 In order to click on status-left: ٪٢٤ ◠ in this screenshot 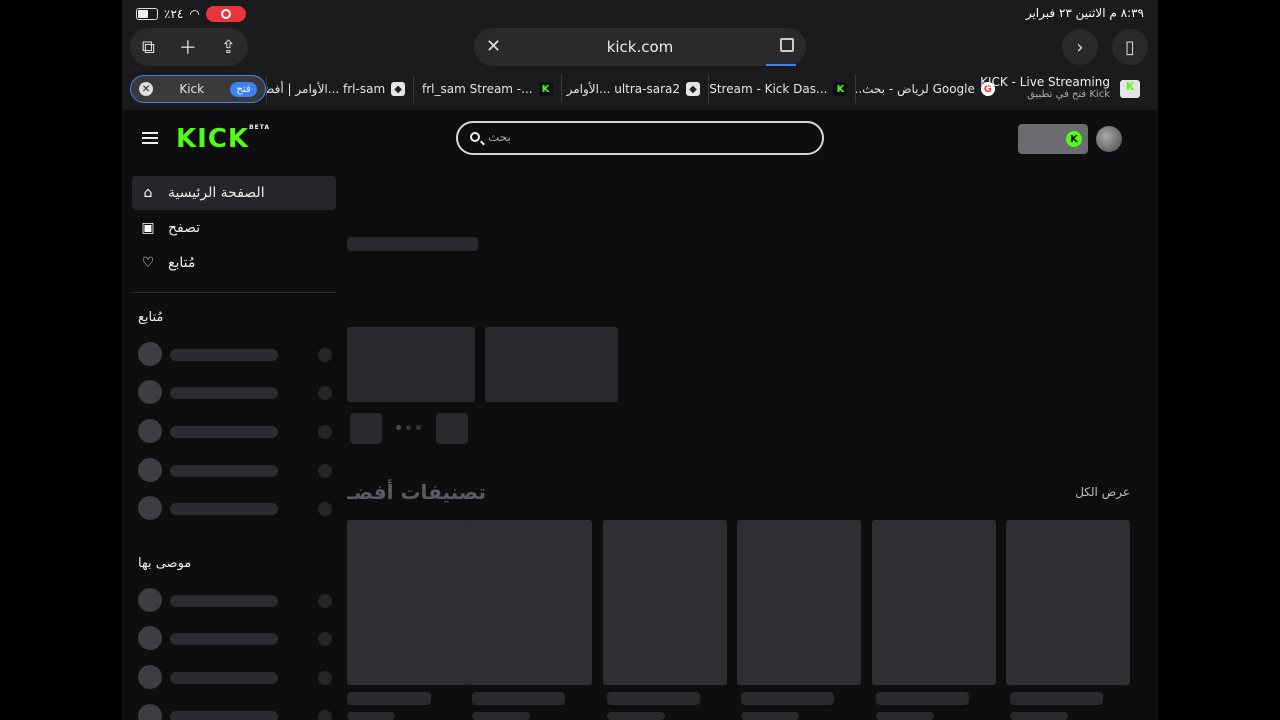, I will do `click(191, 14)`.